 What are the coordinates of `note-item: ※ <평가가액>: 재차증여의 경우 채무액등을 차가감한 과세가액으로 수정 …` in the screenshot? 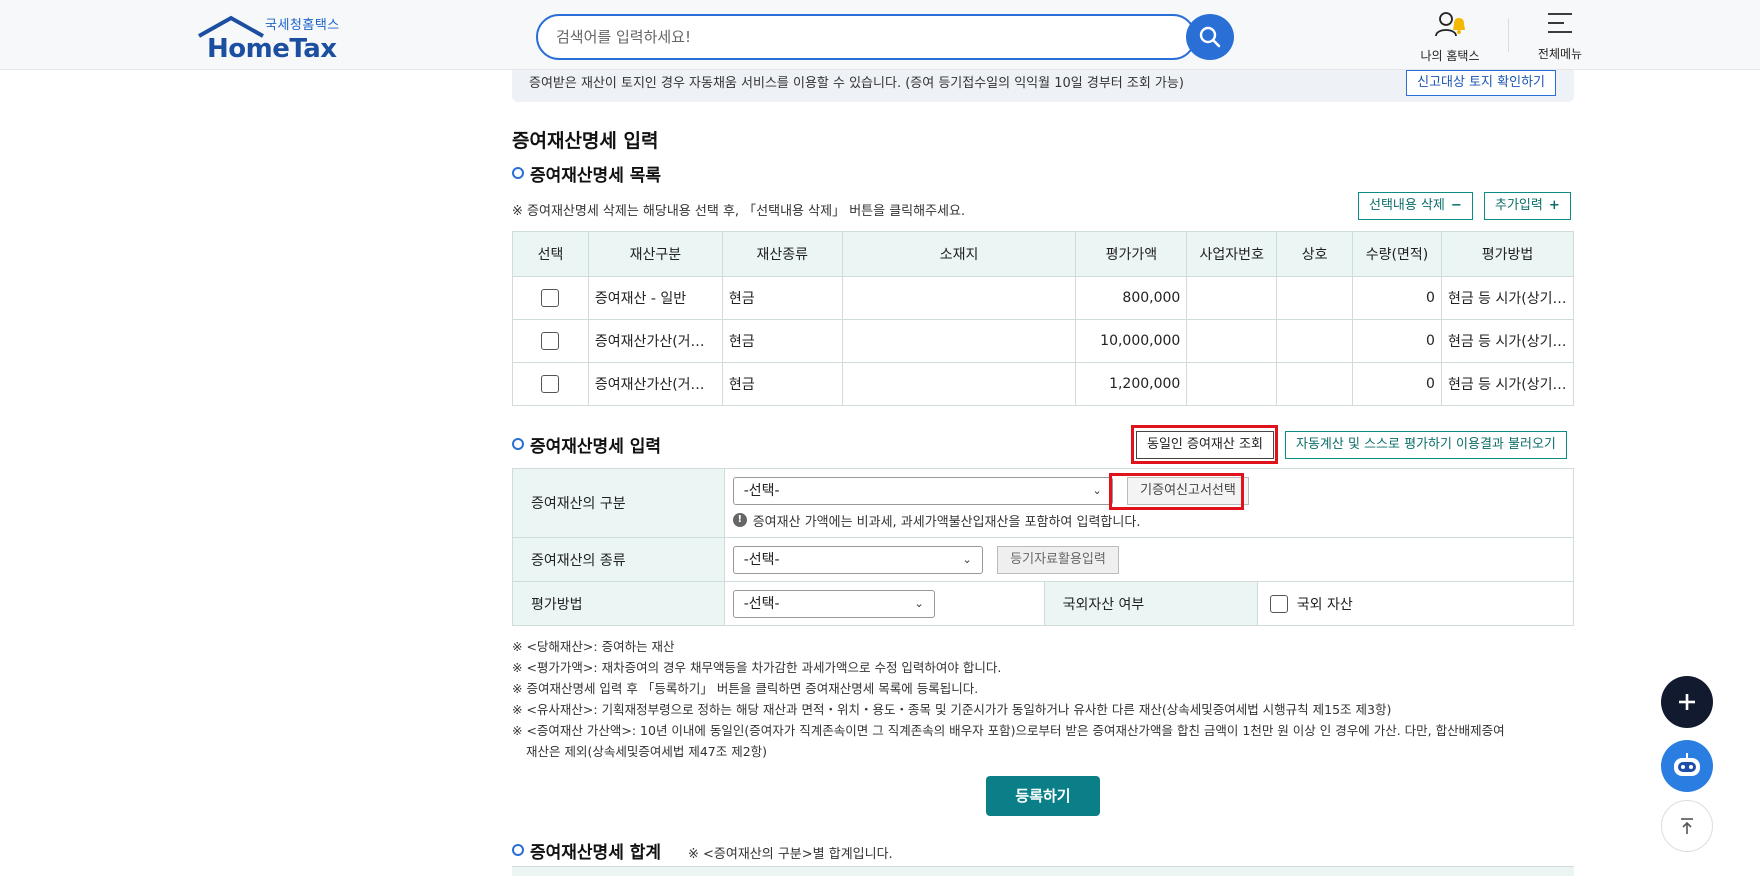 It's located at (757, 667).